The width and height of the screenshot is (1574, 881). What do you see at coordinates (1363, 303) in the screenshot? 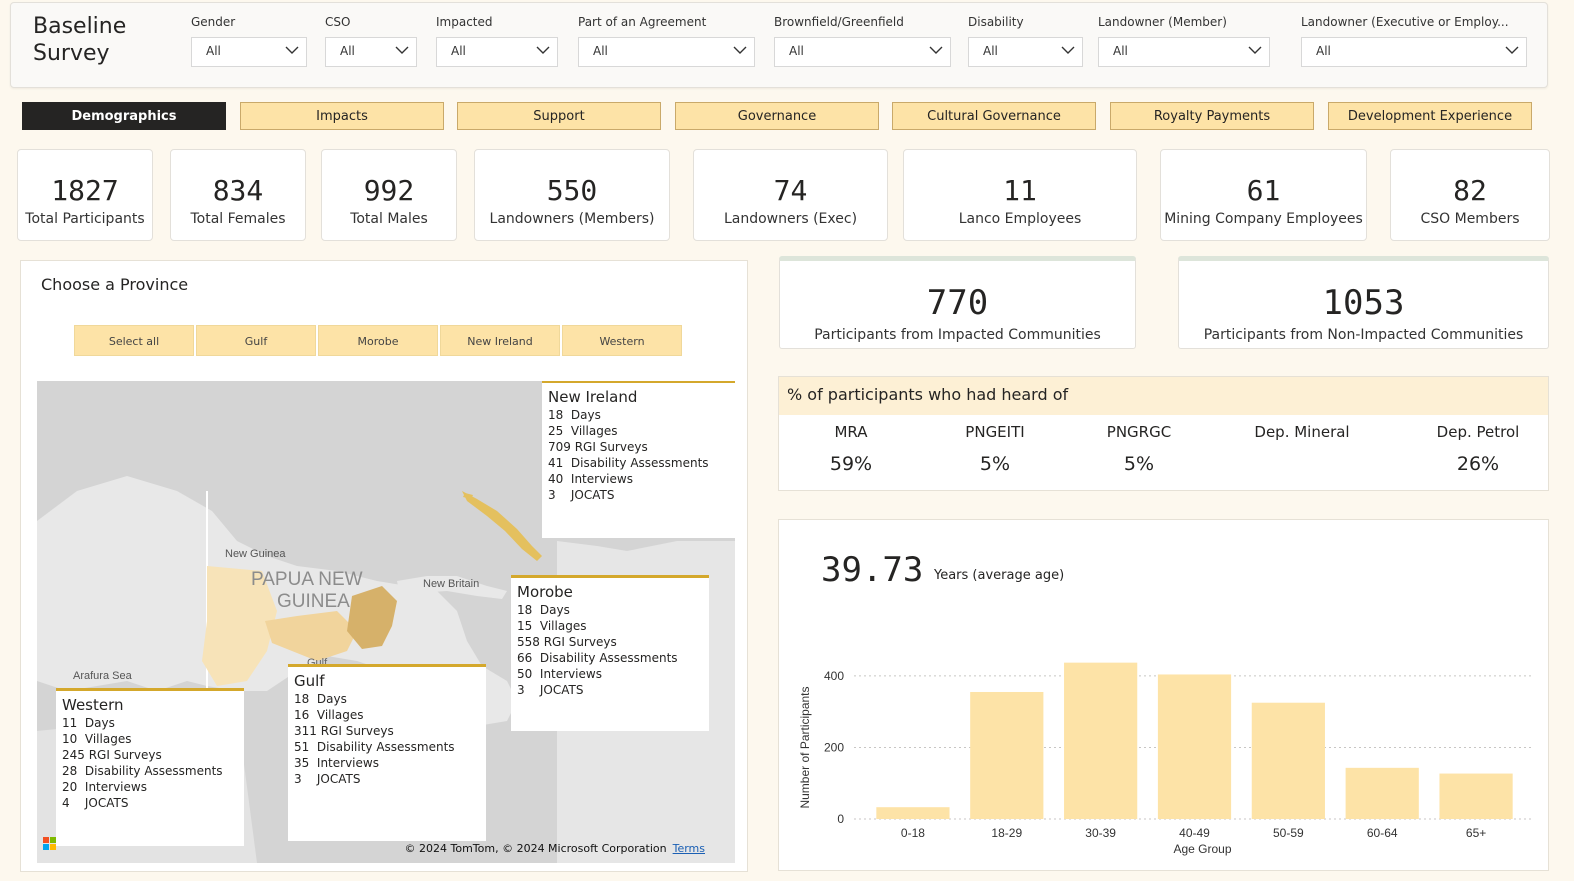
I see `participants-value: 1053` at bounding box center [1363, 303].